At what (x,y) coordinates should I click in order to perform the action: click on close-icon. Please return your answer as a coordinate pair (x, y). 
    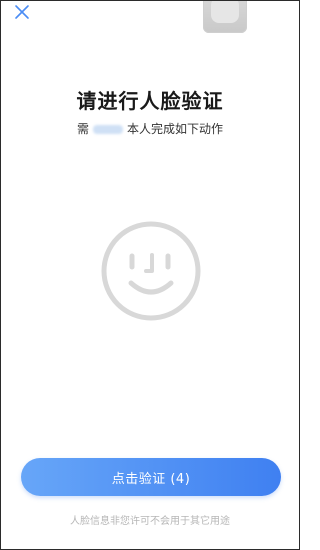
    Looking at the image, I should click on (22, 12).